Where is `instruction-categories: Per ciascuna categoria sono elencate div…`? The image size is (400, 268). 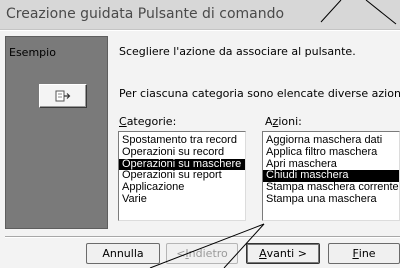 instruction-categories: Per ciascuna categoria sono elencate div… is located at coordinates (259, 93).